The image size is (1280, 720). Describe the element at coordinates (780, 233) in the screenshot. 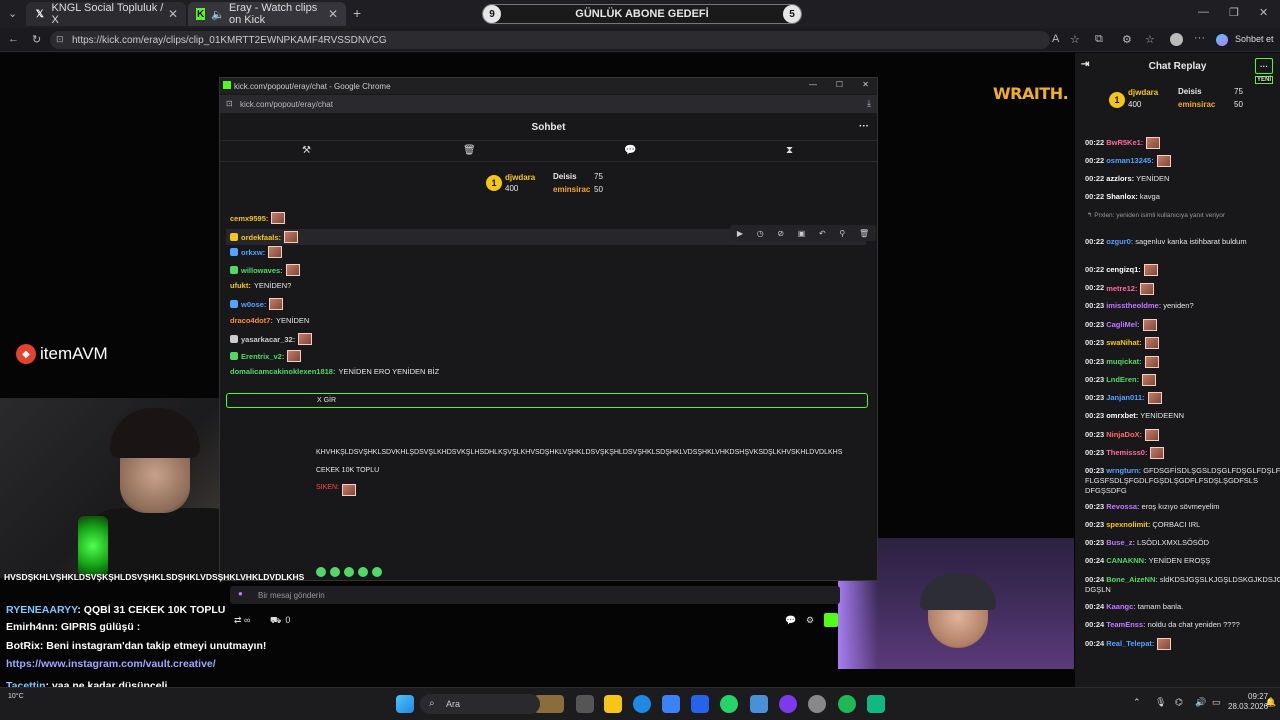

I see `slash-icon: ⊘` at that location.